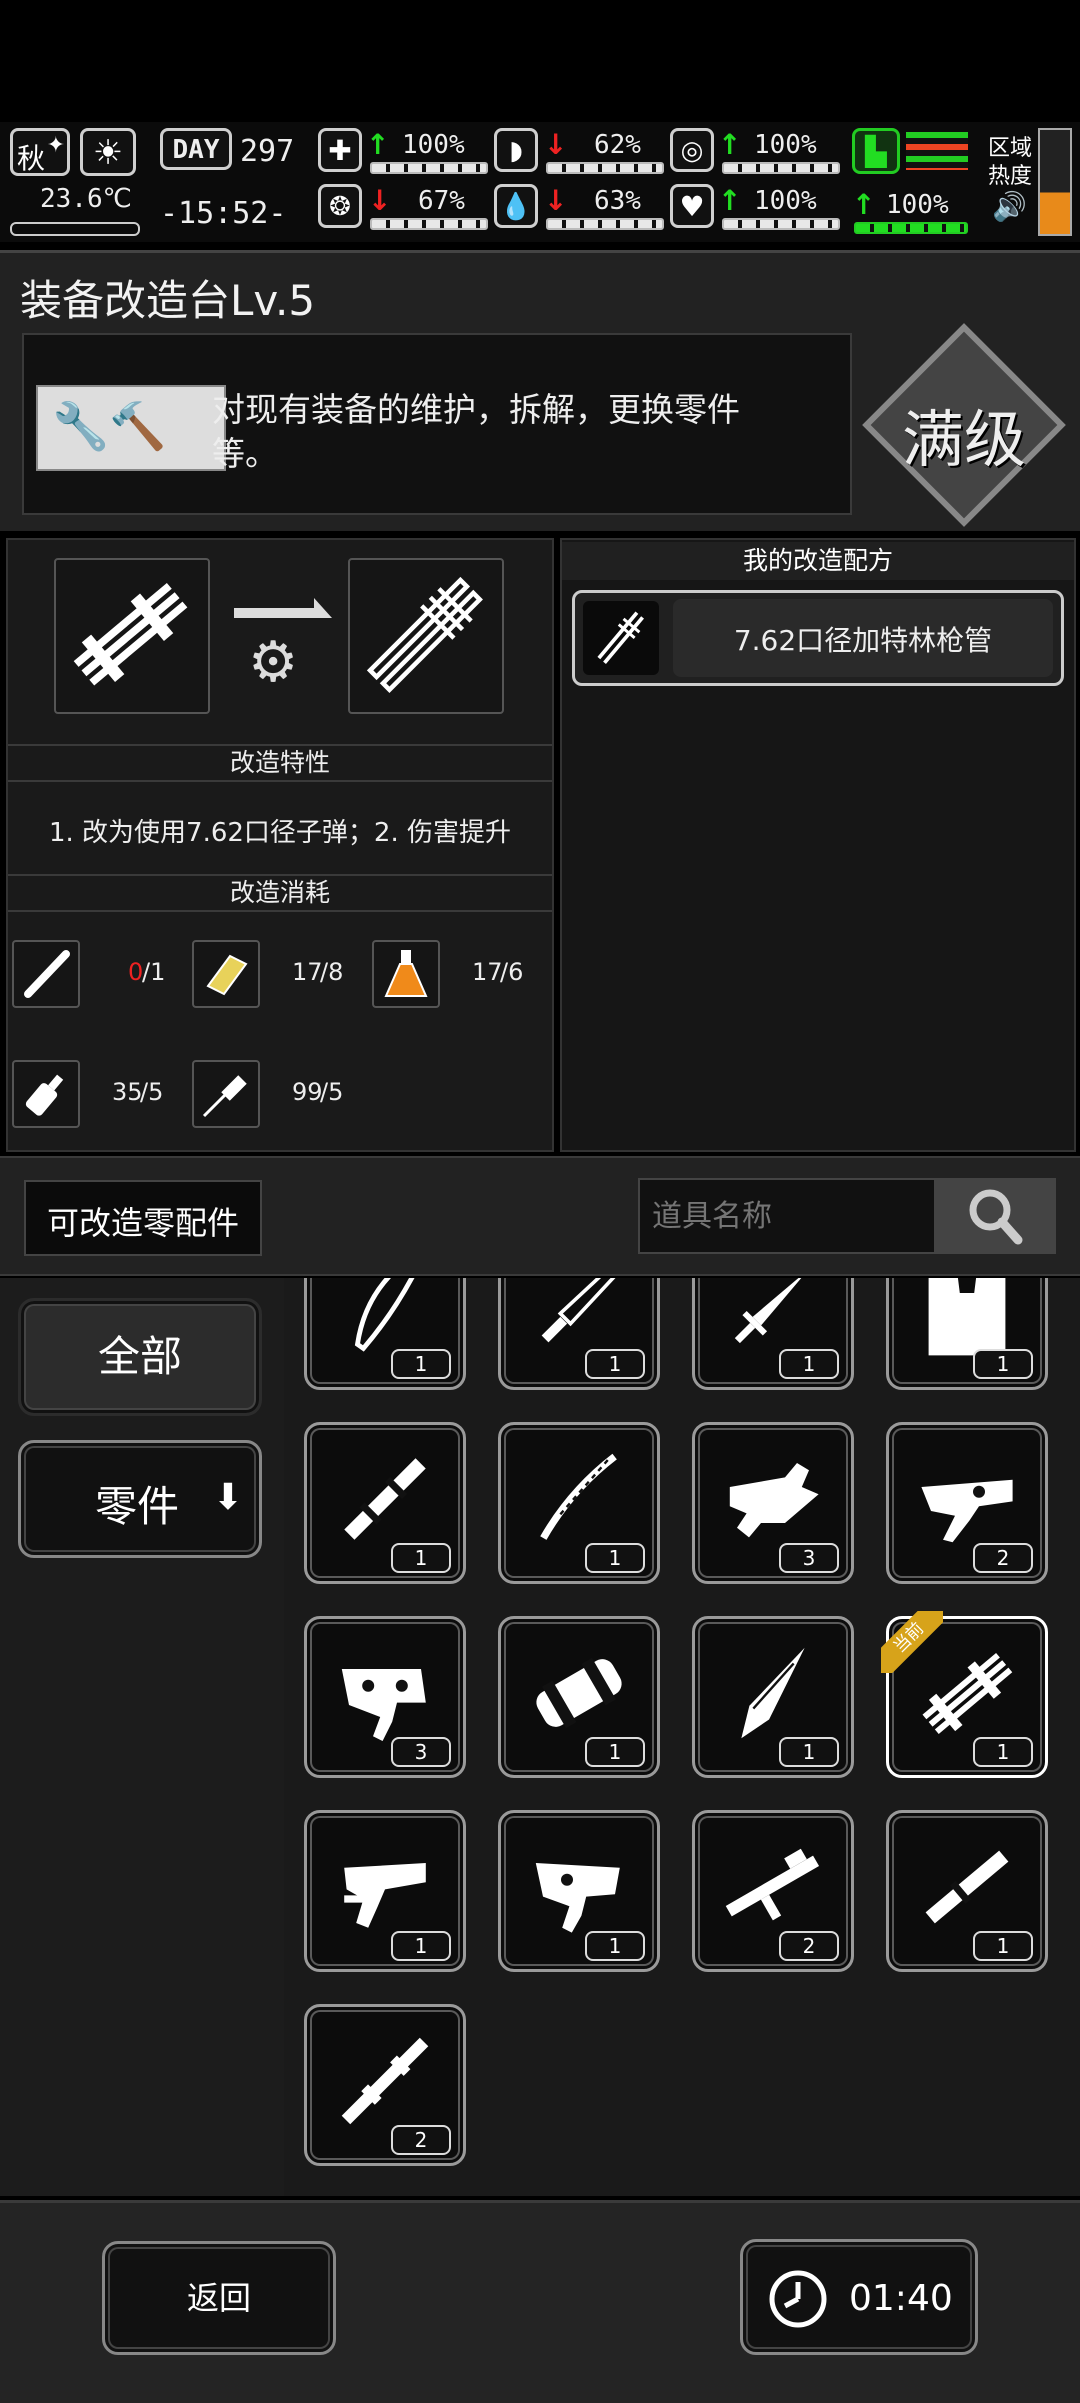 The height and width of the screenshot is (2403, 1080). What do you see at coordinates (967, 1511) in the screenshot?
I see `trigger-group-icon` at bounding box center [967, 1511].